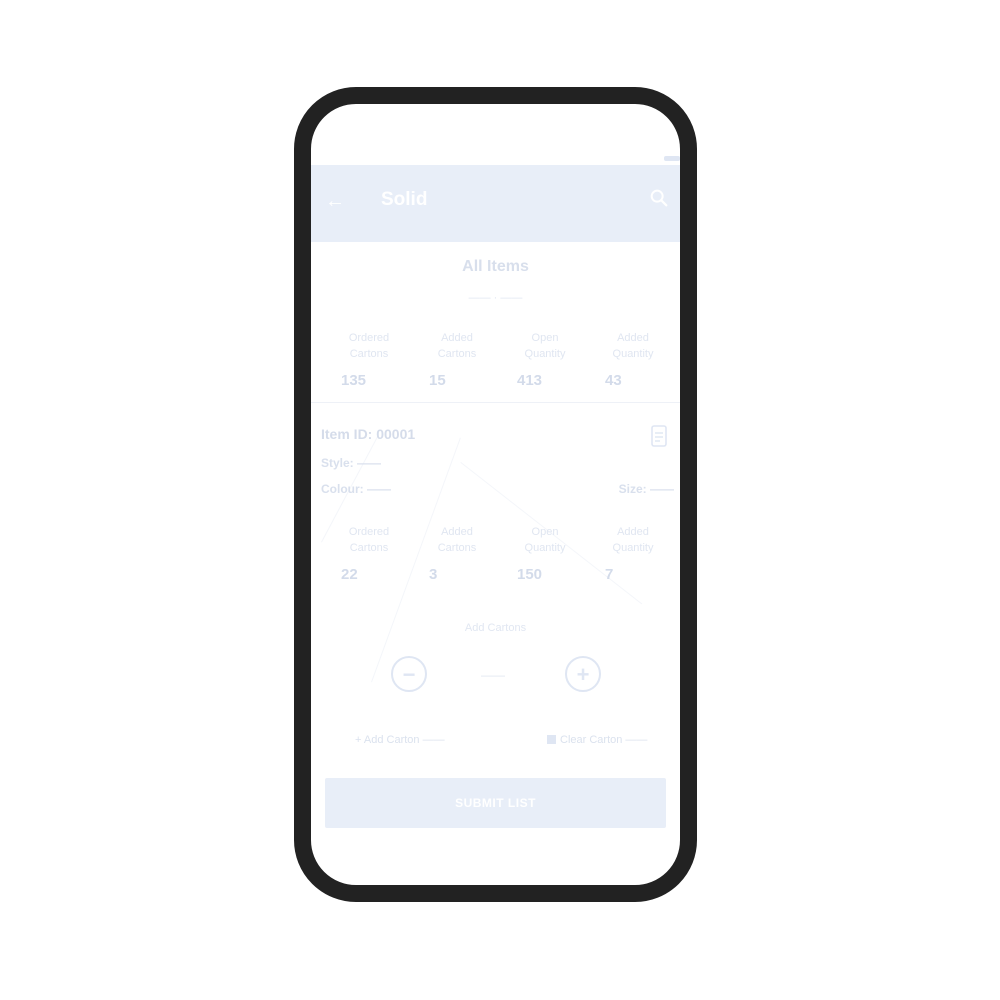 The height and width of the screenshot is (1000, 1000). Describe the element at coordinates (672, 158) in the screenshot. I see `battery-indicator` at that location.